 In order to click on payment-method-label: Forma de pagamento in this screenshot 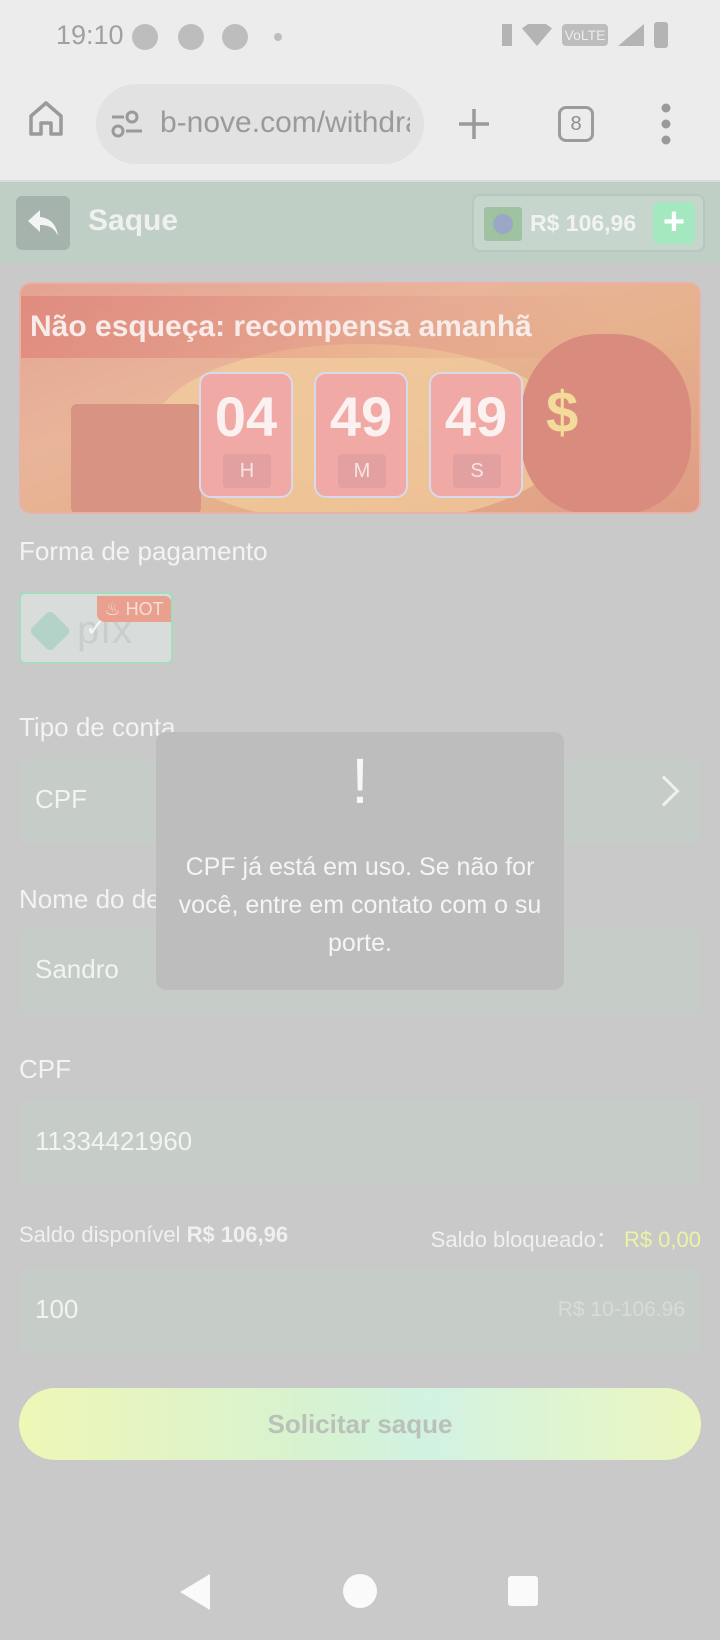, I will do `click(143, 551)`.